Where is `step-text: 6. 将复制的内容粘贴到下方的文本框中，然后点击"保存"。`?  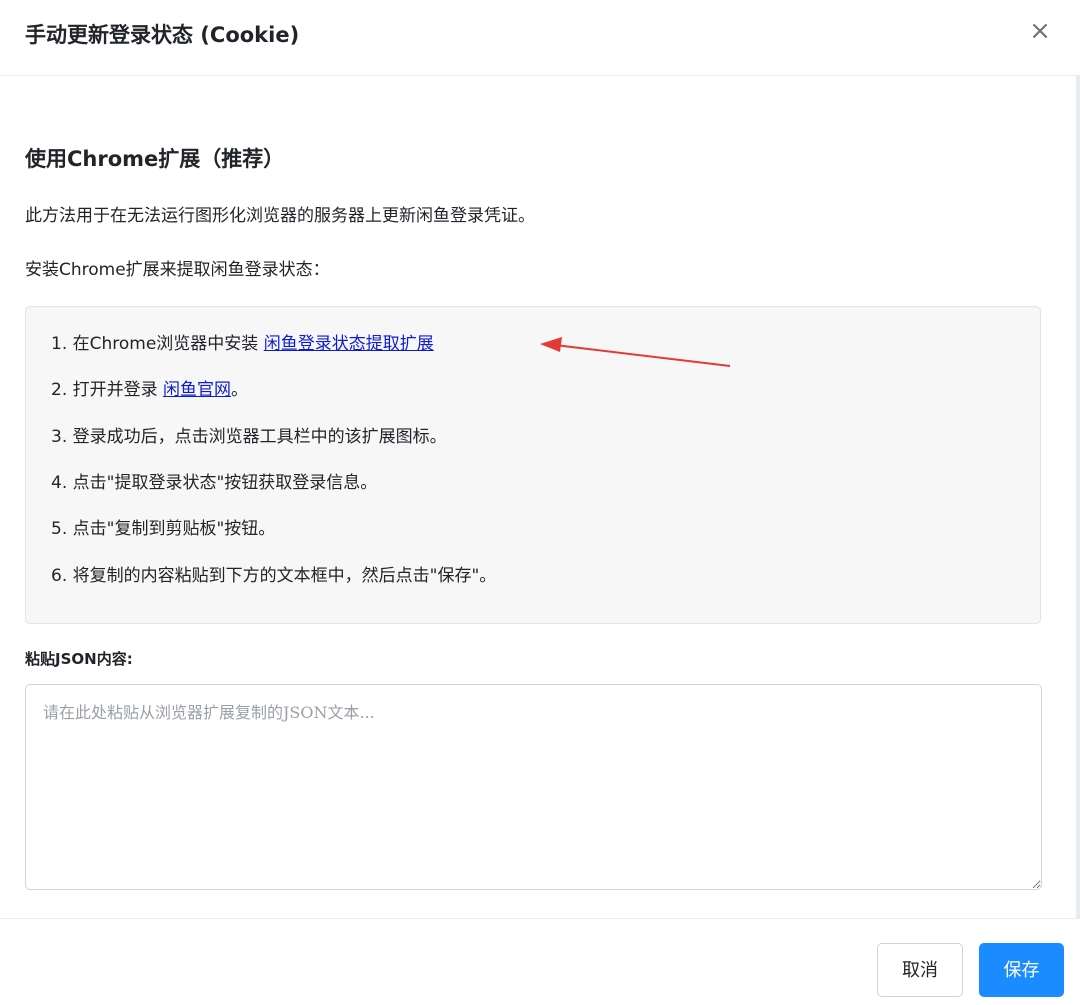 step-text: 6. 将复制的内容粘贴到下方的文本框中，然后点击"保存"。 is located at coordinates (274, 576).